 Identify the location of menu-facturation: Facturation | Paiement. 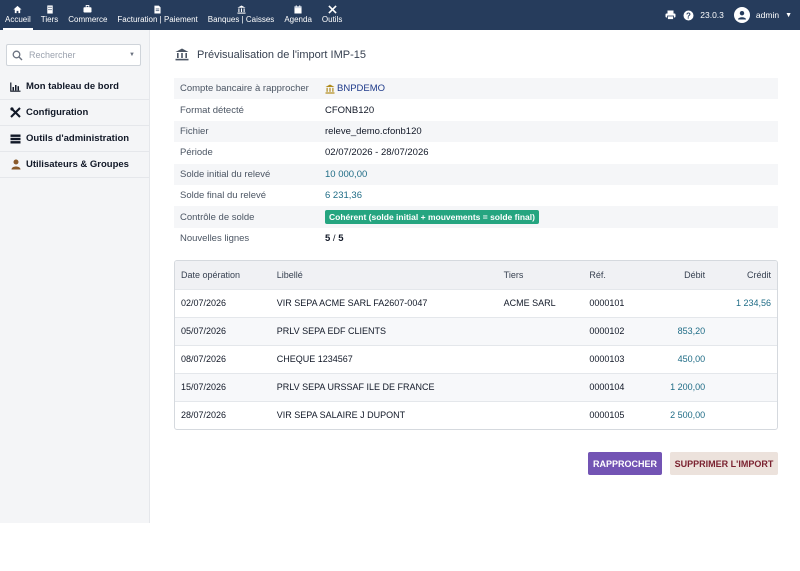
(157, 15).